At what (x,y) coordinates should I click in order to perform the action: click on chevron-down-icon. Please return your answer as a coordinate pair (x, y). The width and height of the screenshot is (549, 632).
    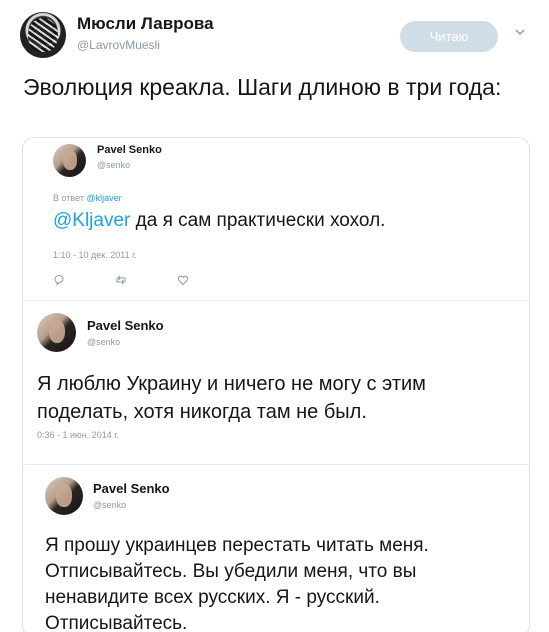
    Looking at the image, I should click on (520, 33).